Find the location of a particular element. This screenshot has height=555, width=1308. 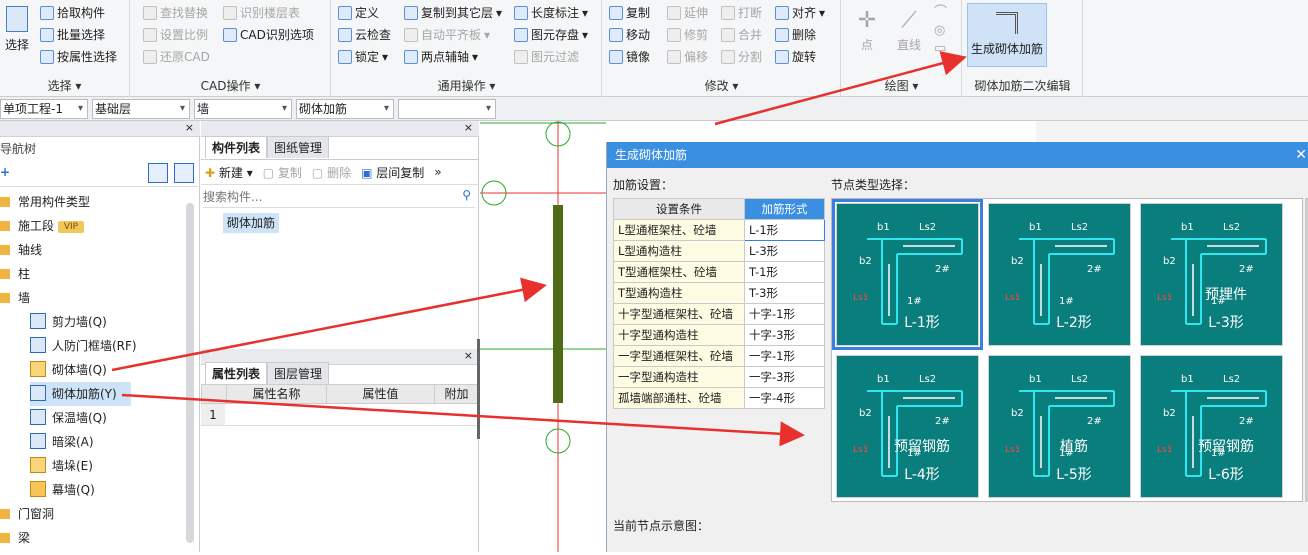

nav-close: × is located at coordinates (100, 129).